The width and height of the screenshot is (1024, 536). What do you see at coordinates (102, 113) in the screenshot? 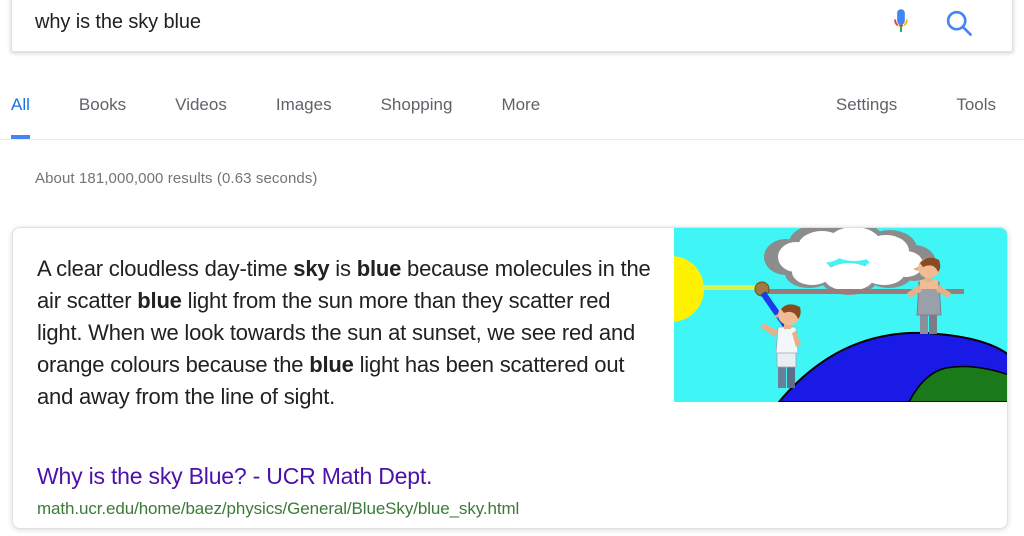
I see `tab-books: Books` at bounding box center [102, 113].